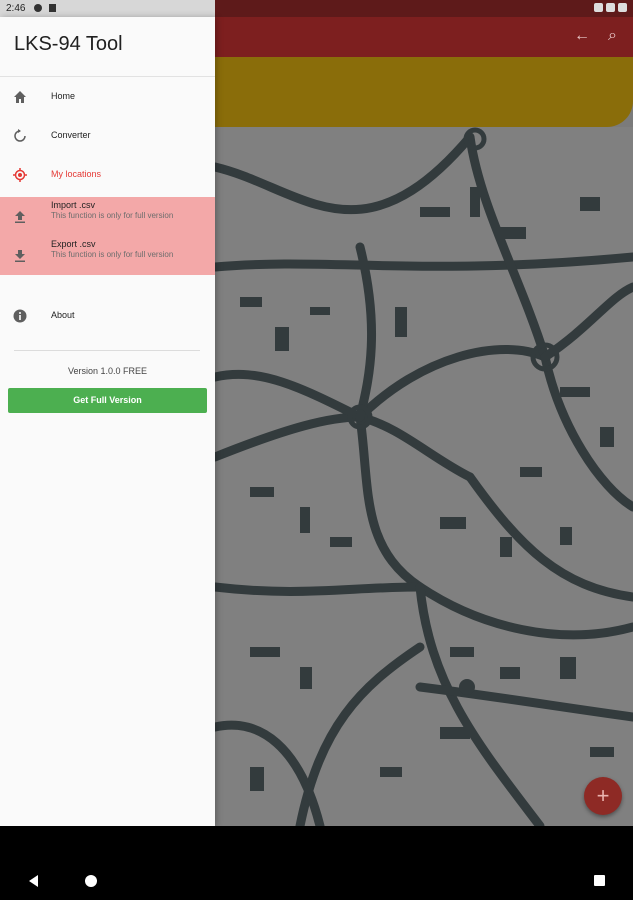 Image resolution: width=633 pixels, height=900 pixels. I want to click on drawer-item-label: Home, so click(63, 96).